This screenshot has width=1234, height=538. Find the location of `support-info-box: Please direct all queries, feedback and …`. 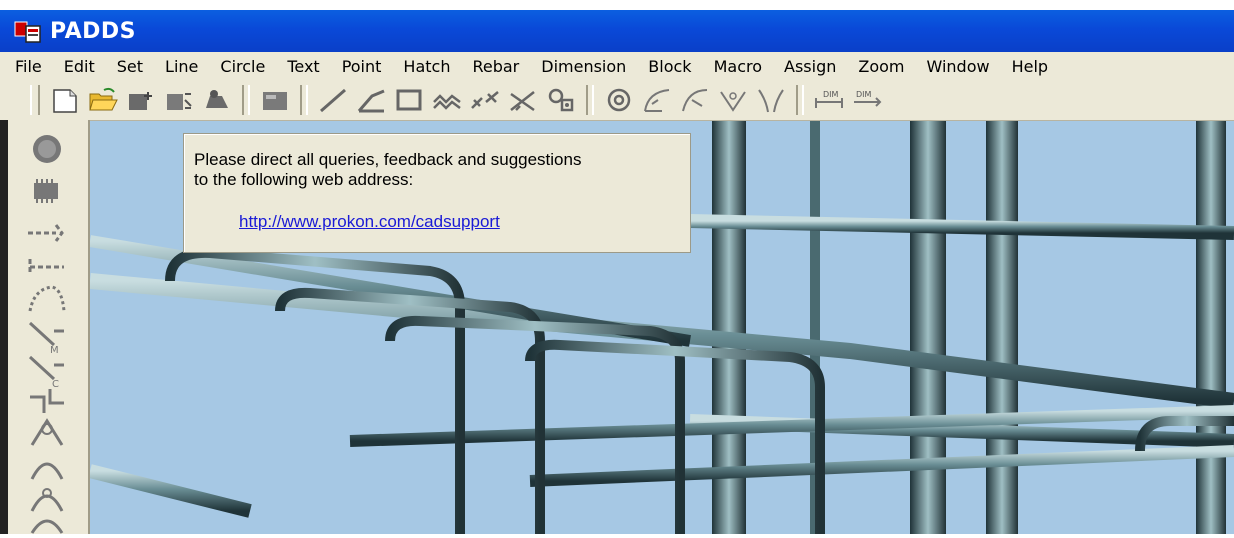

support-info-box: Please direct all queries, feedback and … is located at coordinates (437, 193).